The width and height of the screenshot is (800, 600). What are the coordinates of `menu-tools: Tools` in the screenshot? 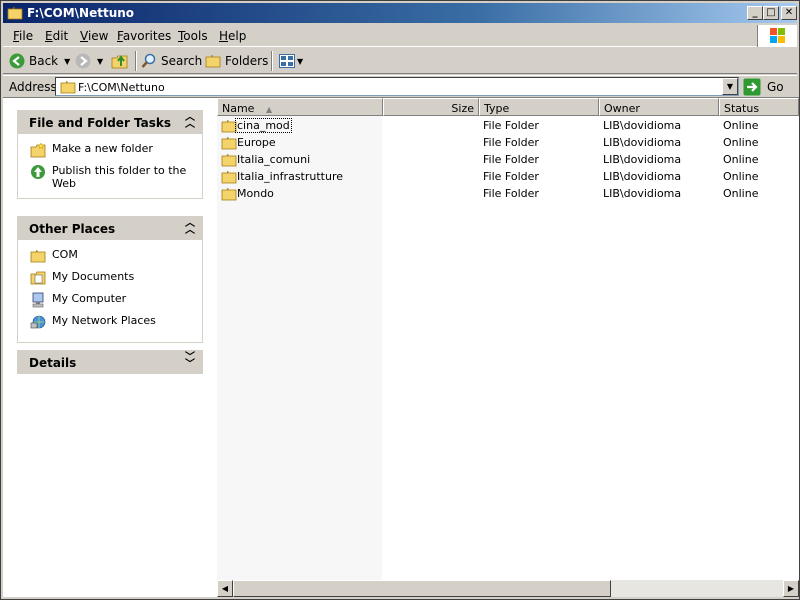 It's located at (193, 36).